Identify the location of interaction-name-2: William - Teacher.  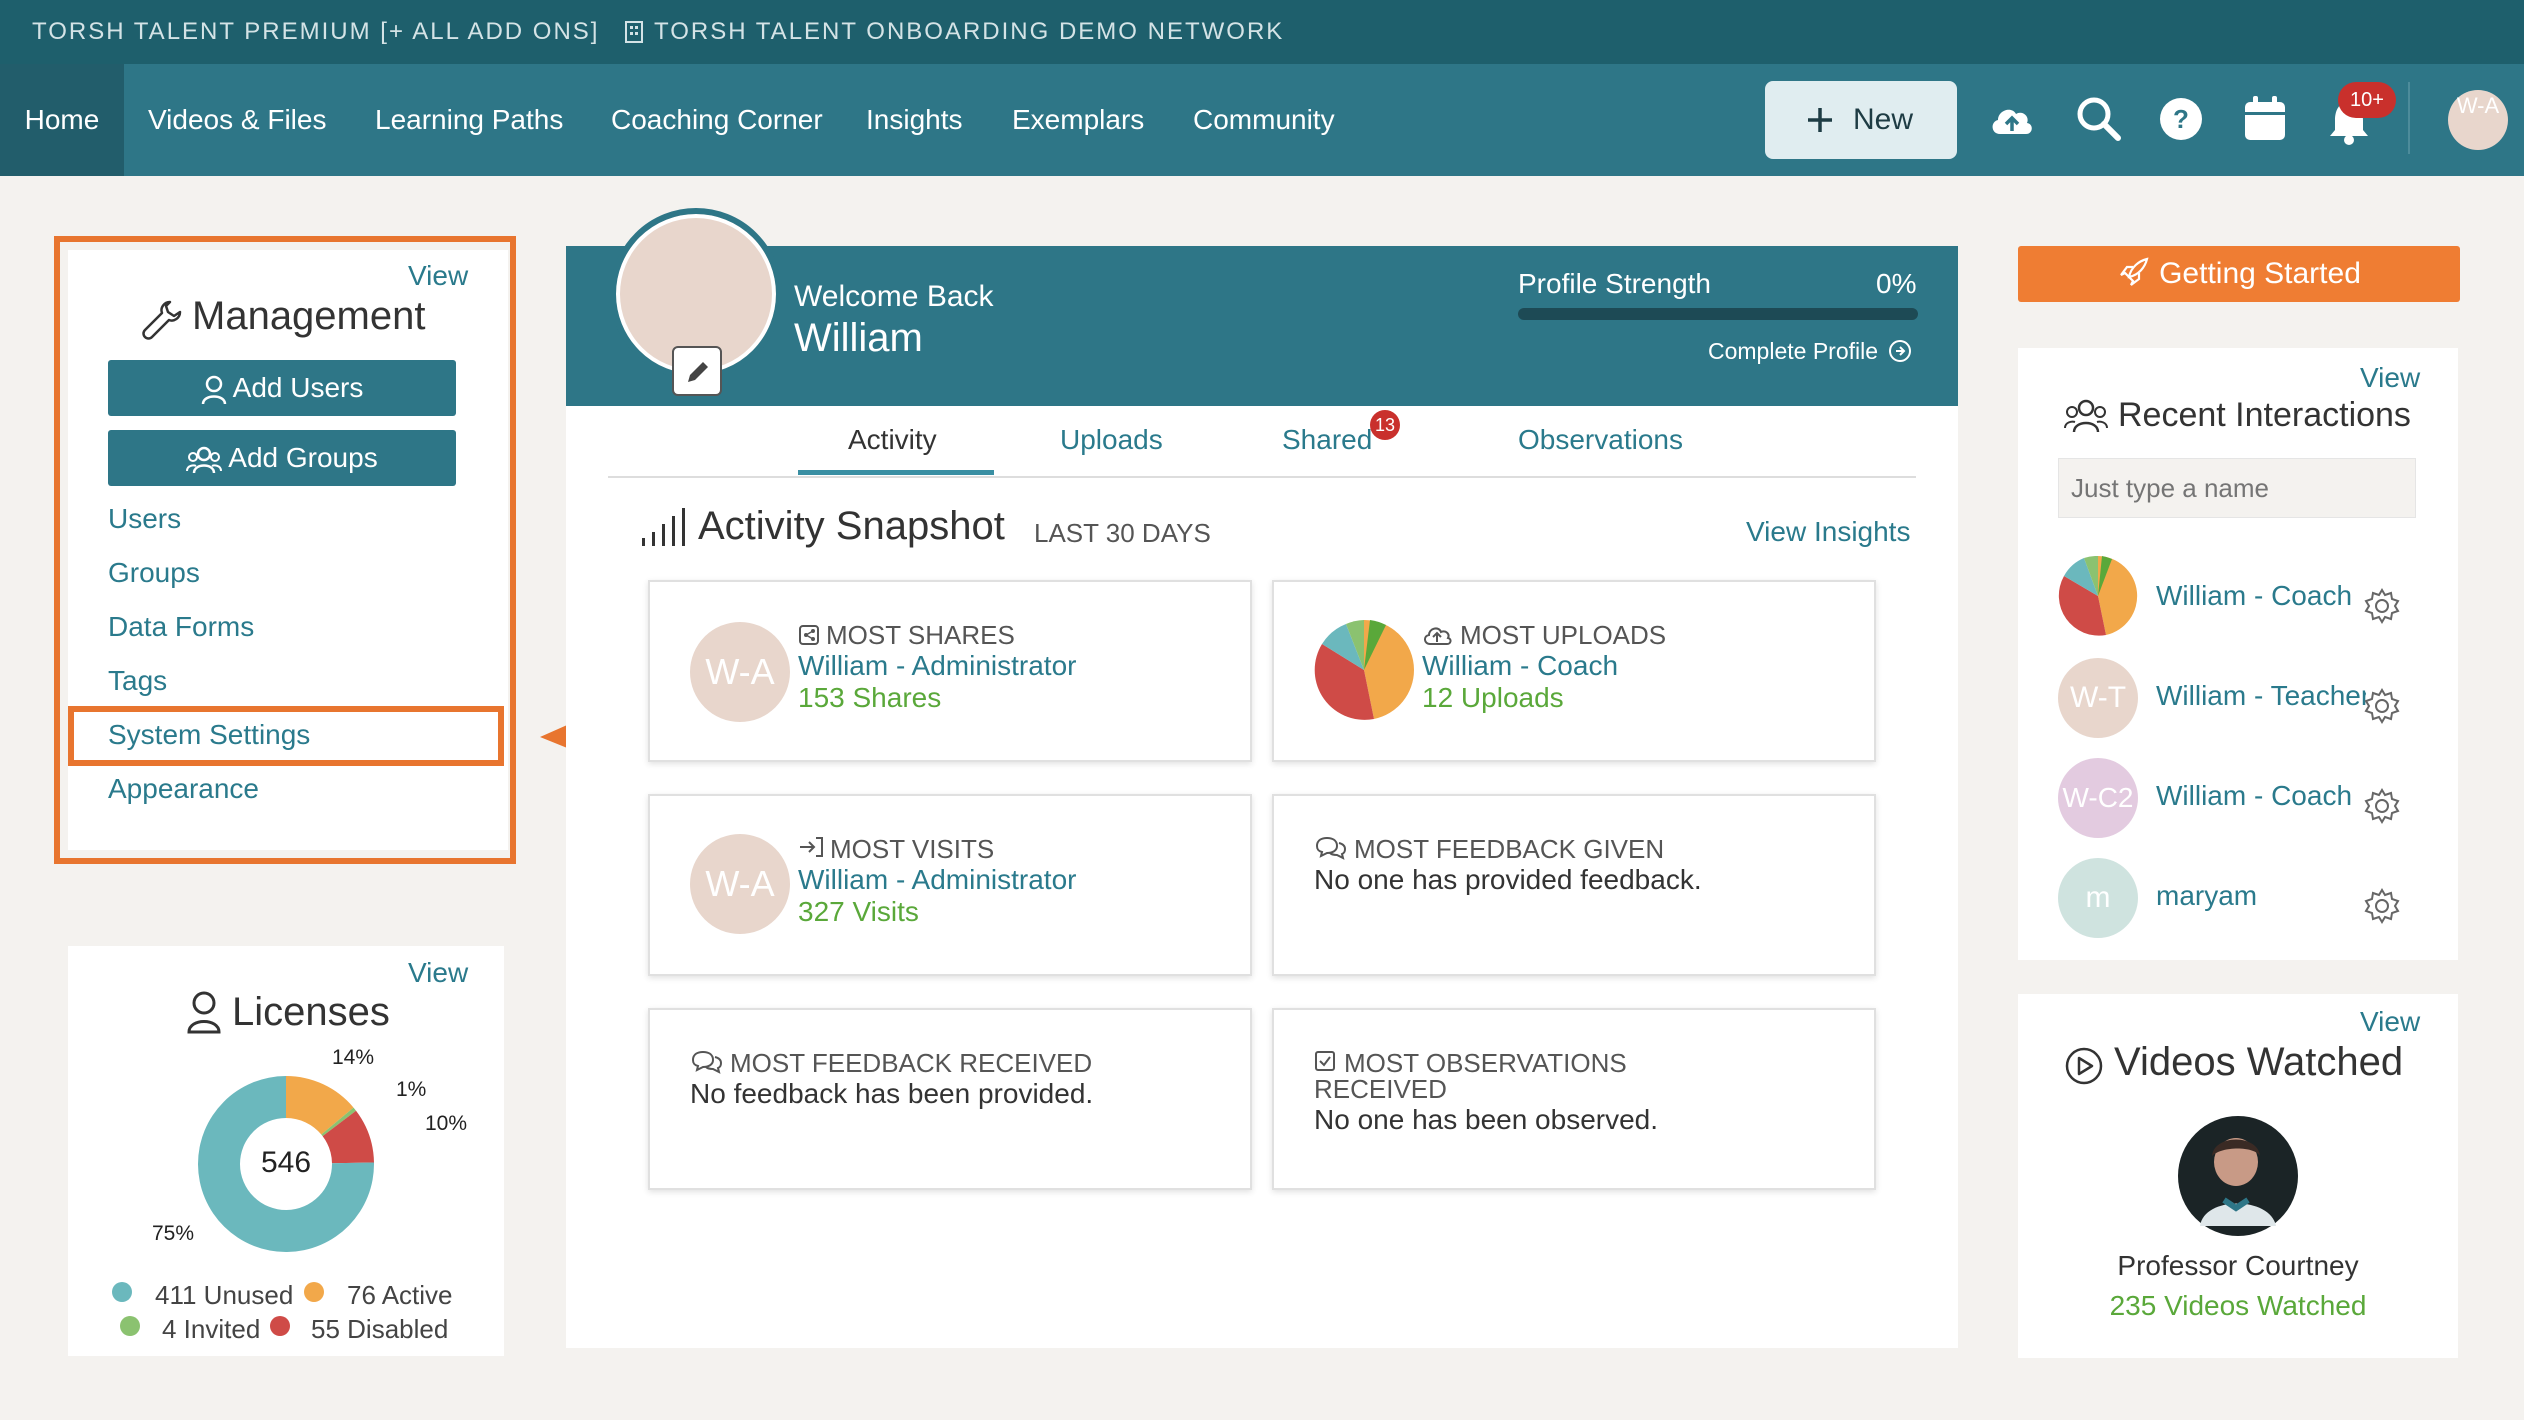
(2261, 696).